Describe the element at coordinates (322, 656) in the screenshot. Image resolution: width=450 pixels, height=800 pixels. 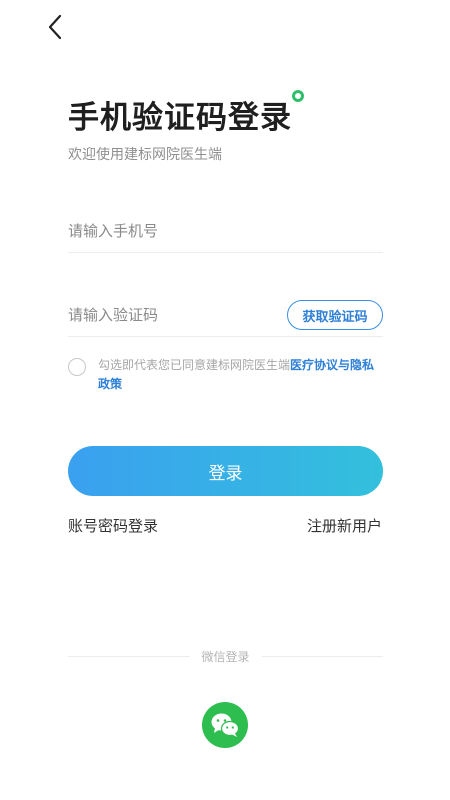
I see `divider-line-right` at that location.